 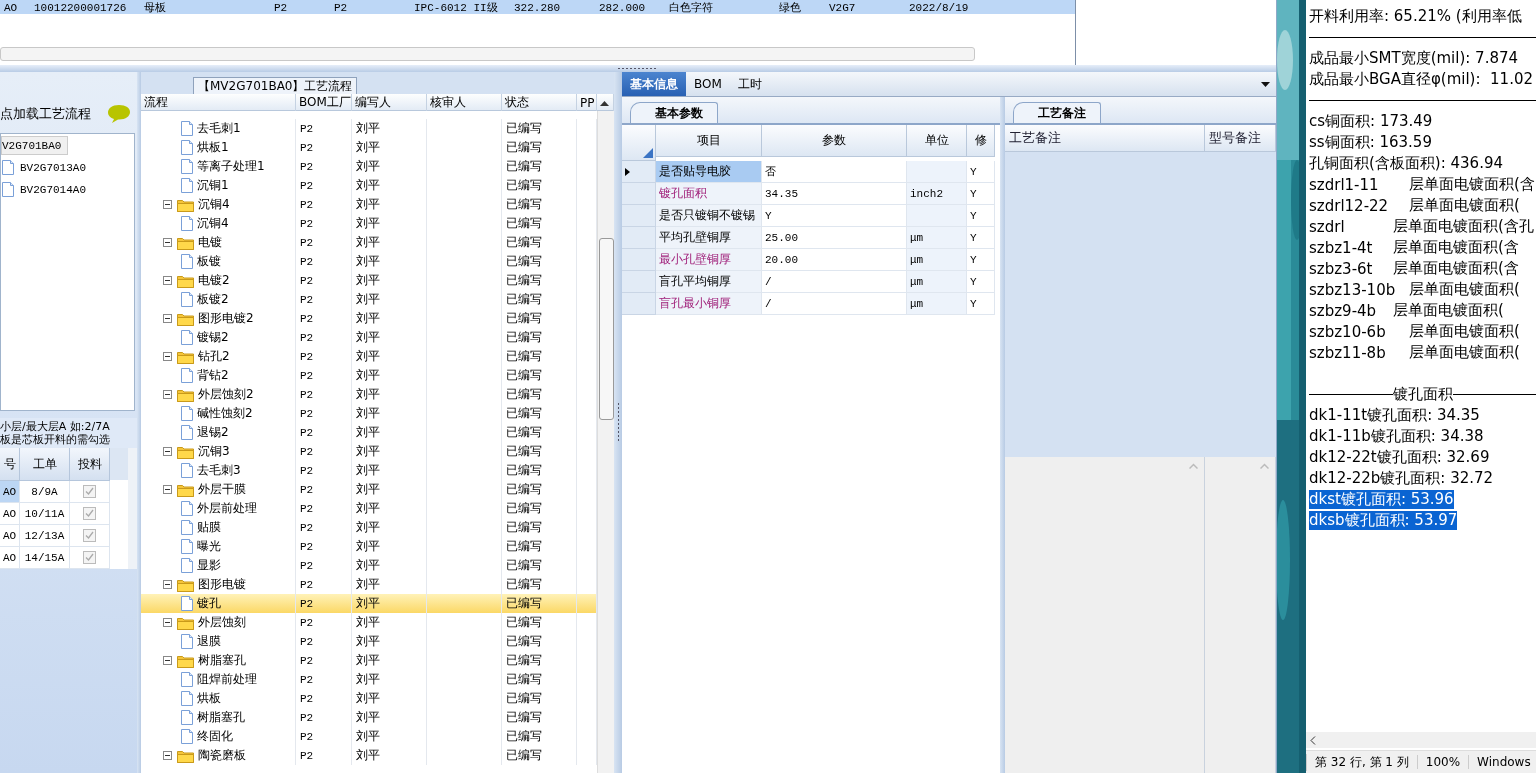 I want to click on step-label: 外层干膜, so click(x=222, y=489).